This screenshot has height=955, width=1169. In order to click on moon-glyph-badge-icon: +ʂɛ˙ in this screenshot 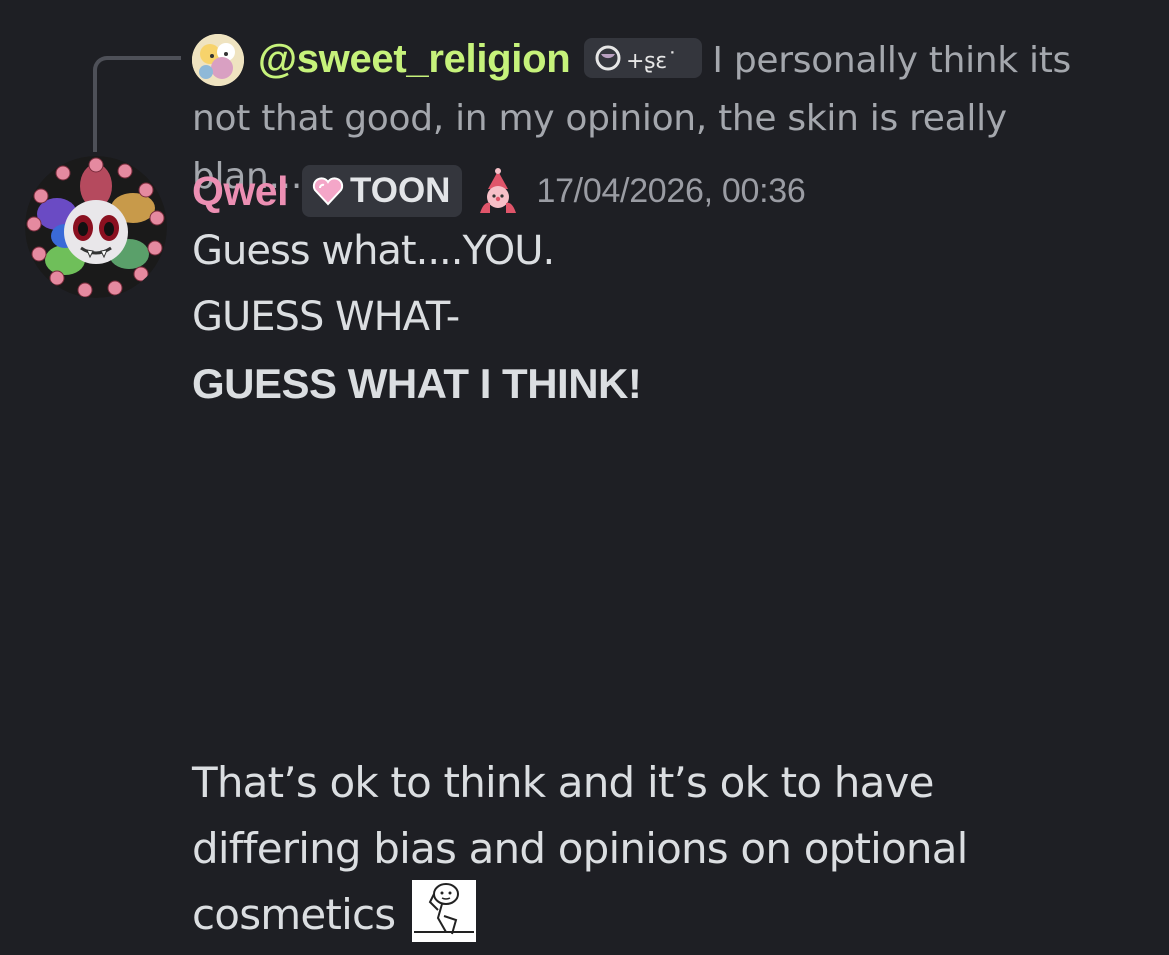, I will do `click(636, 59)`.